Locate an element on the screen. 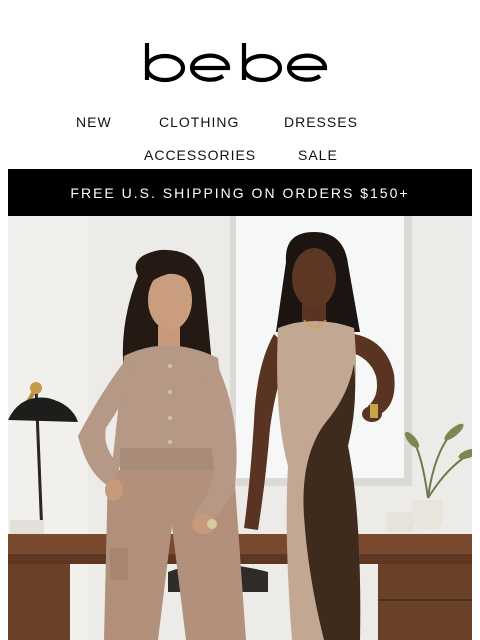 Image resolution: width=480 pixels, height=640 pixels. bebe-logo-icon is located at coordinates (236, 63).